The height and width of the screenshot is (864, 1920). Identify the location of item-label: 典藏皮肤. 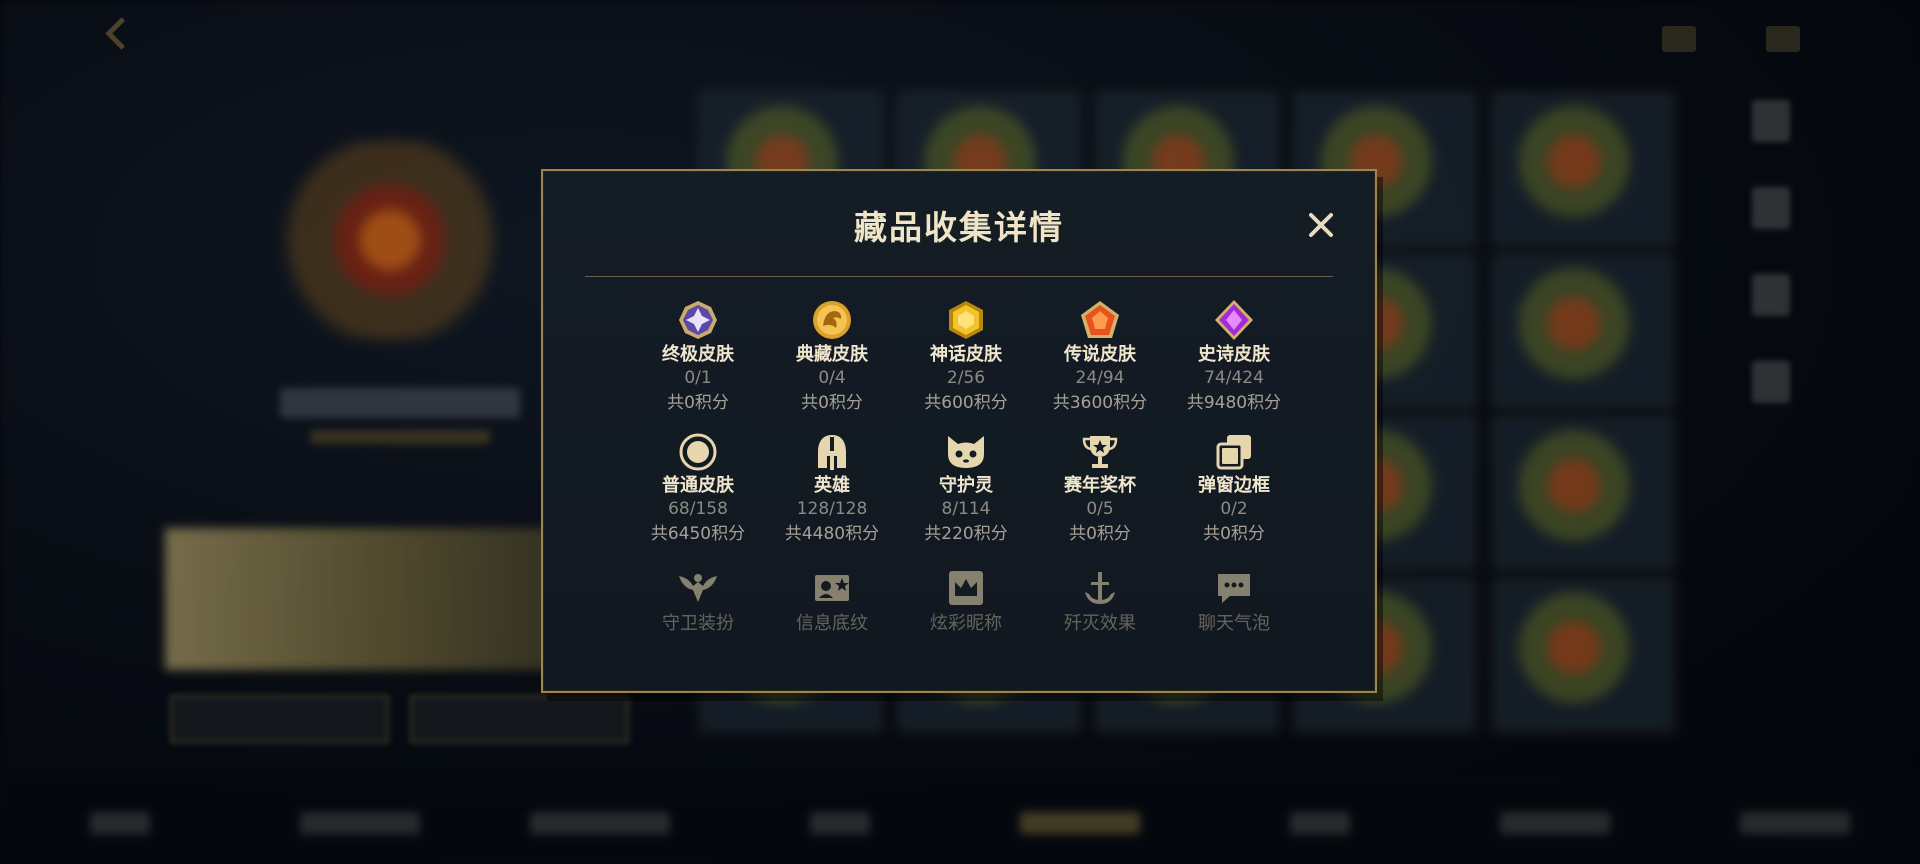
(832, 354).